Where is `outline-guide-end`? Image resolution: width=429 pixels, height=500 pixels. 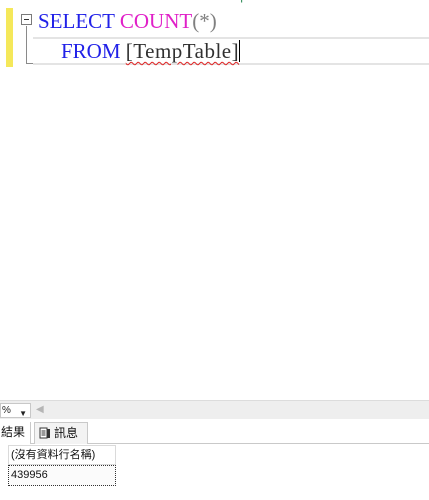
outline-guide-end is located at coordinates (29, 63).